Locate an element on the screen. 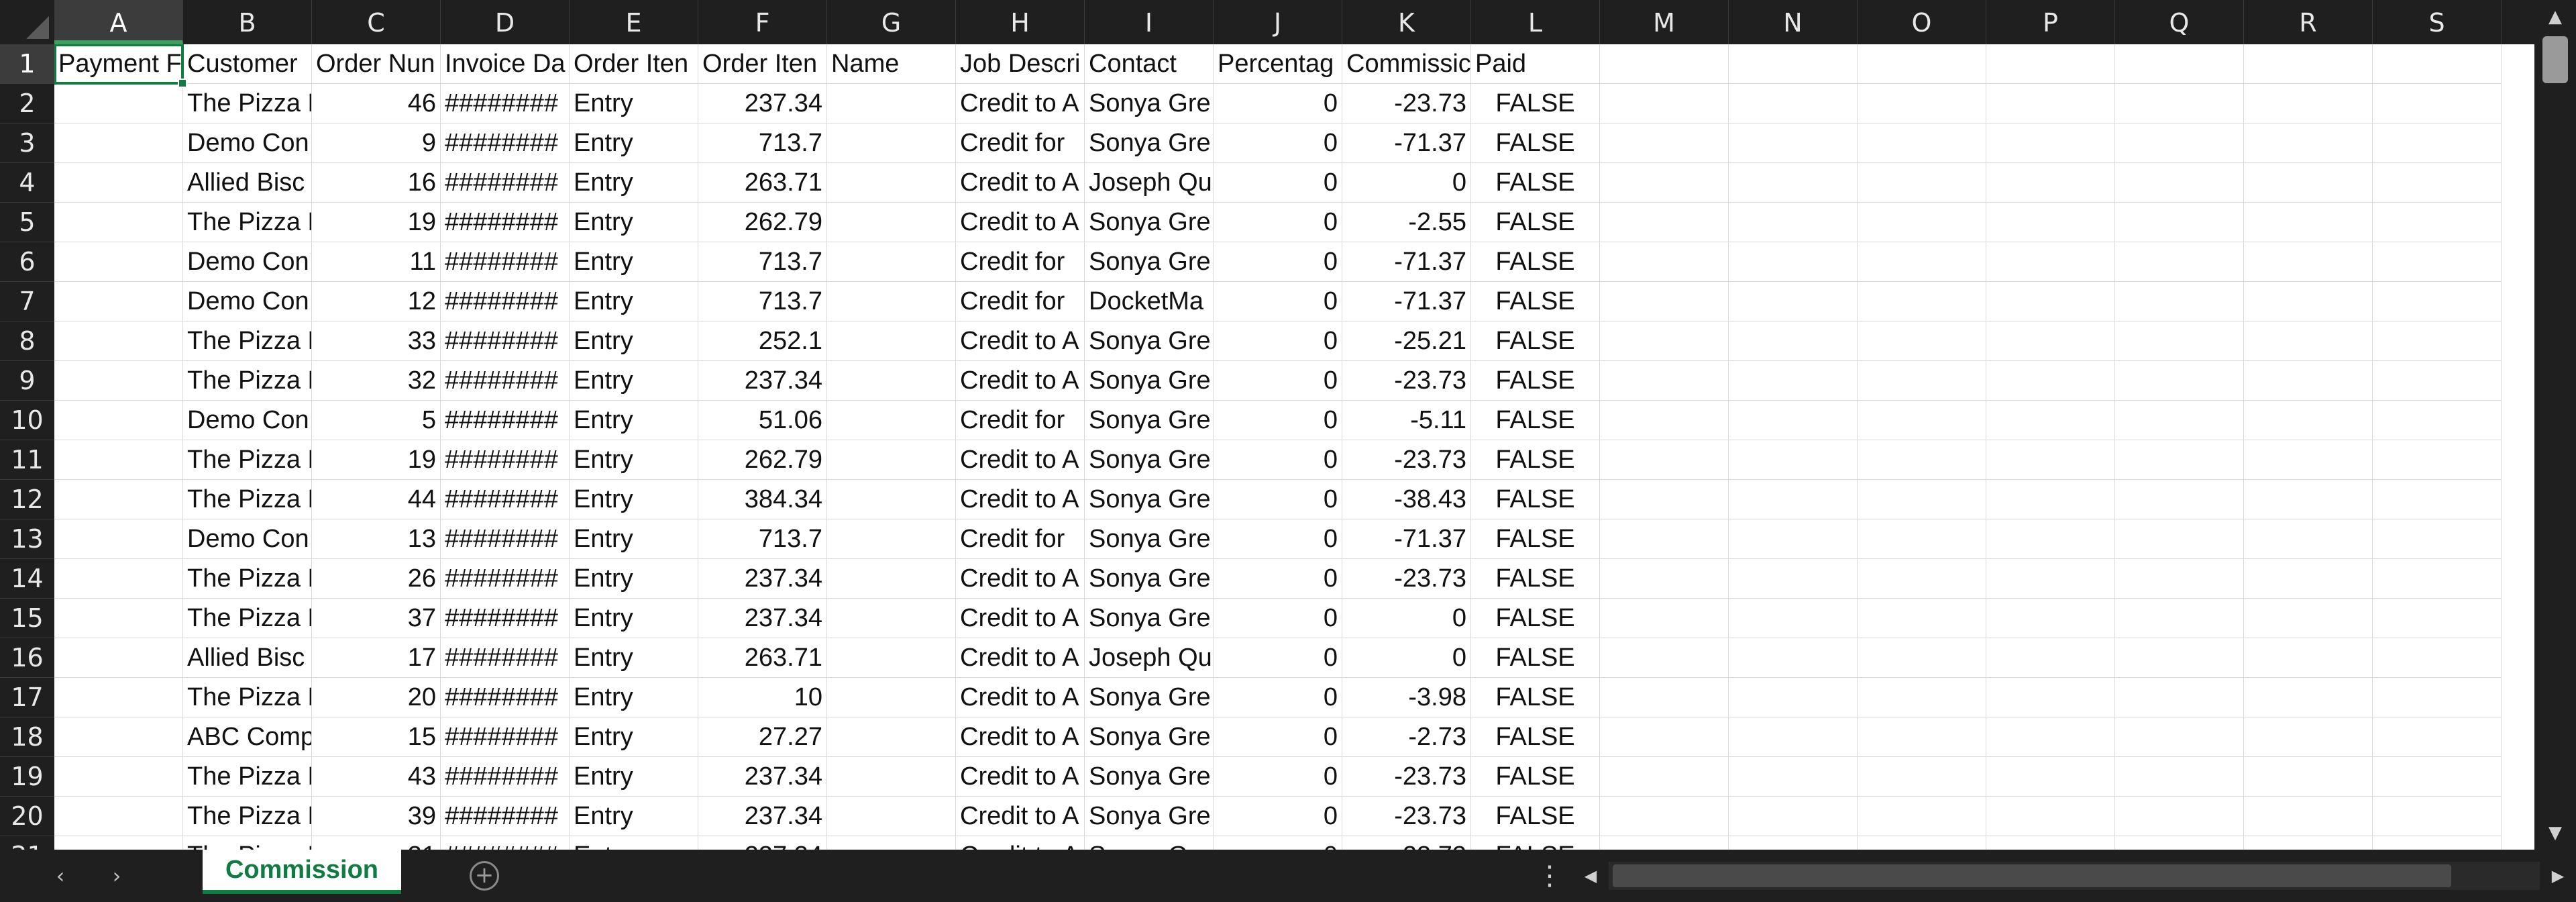  table-cell: 39 is located at coordinates (376, 816).